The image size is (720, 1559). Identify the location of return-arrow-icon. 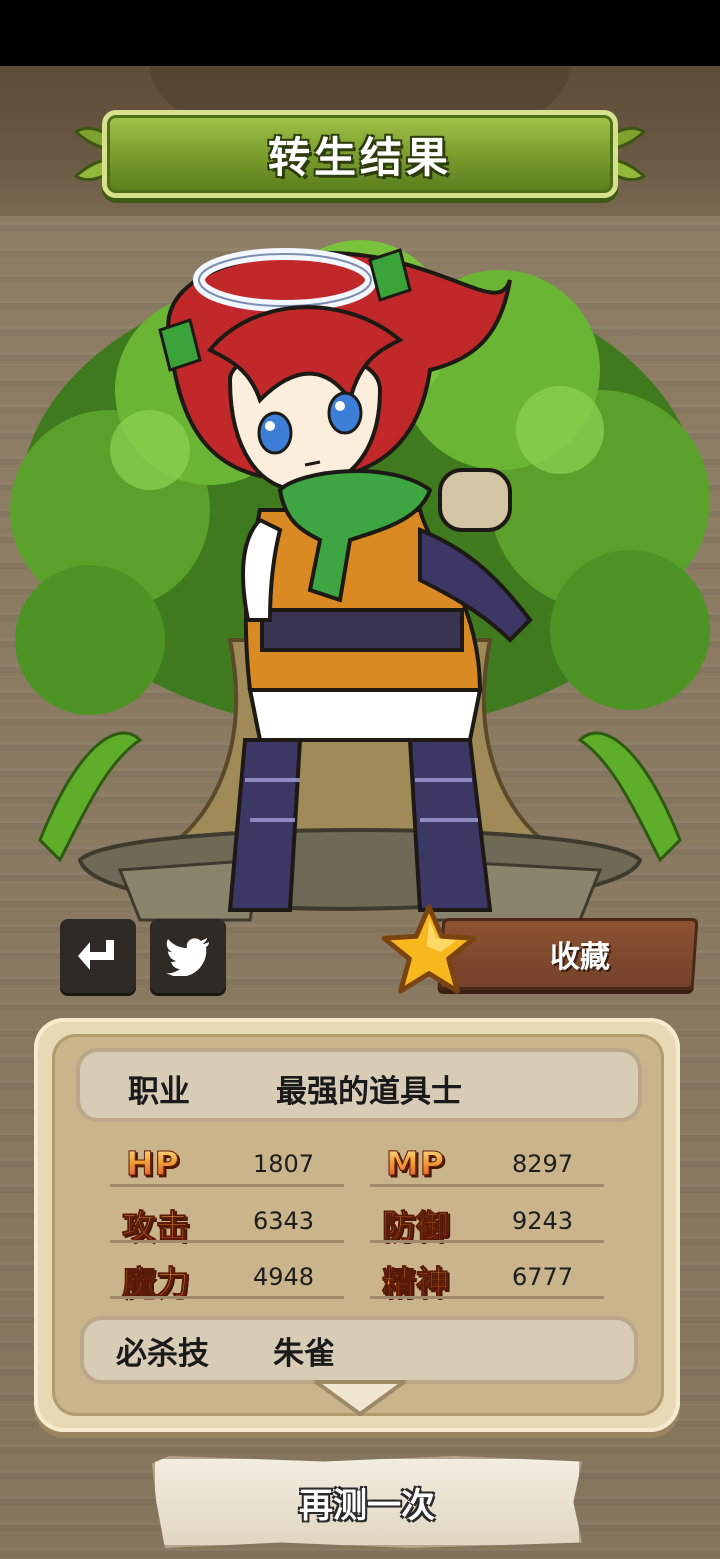
(96, 955).